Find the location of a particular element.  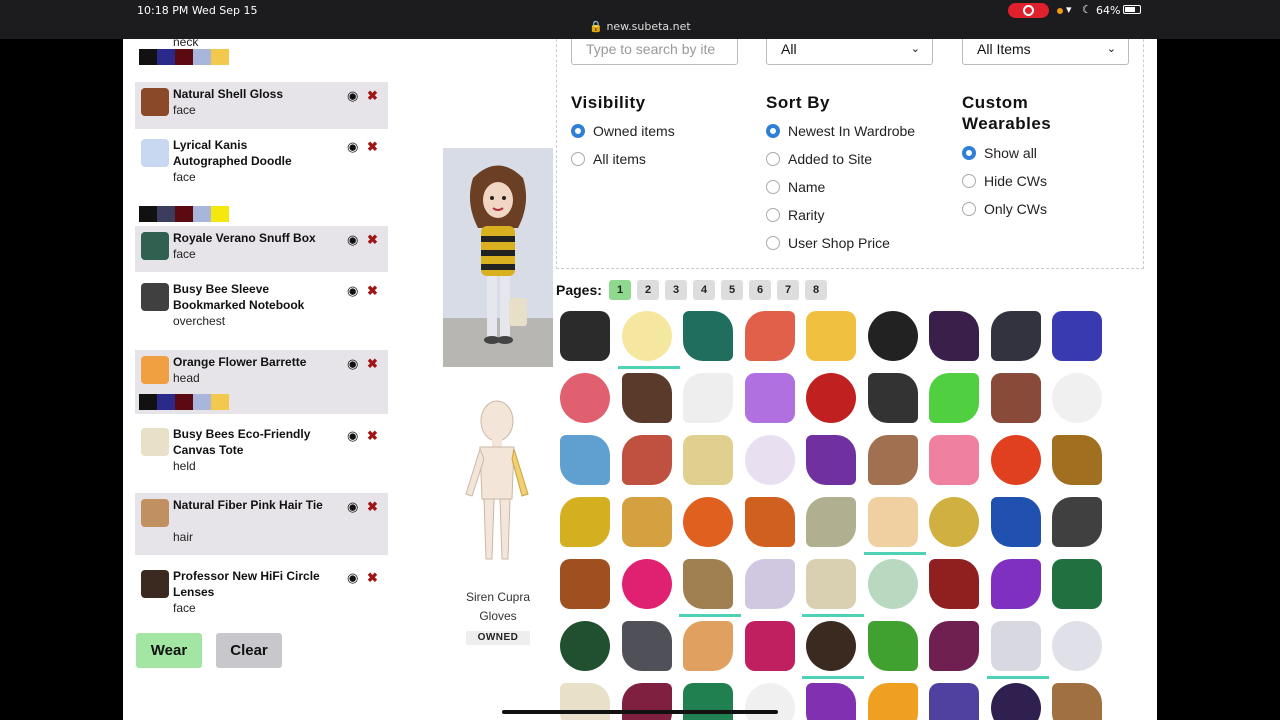

radio-name: Name is located at coordinates (795, 187).